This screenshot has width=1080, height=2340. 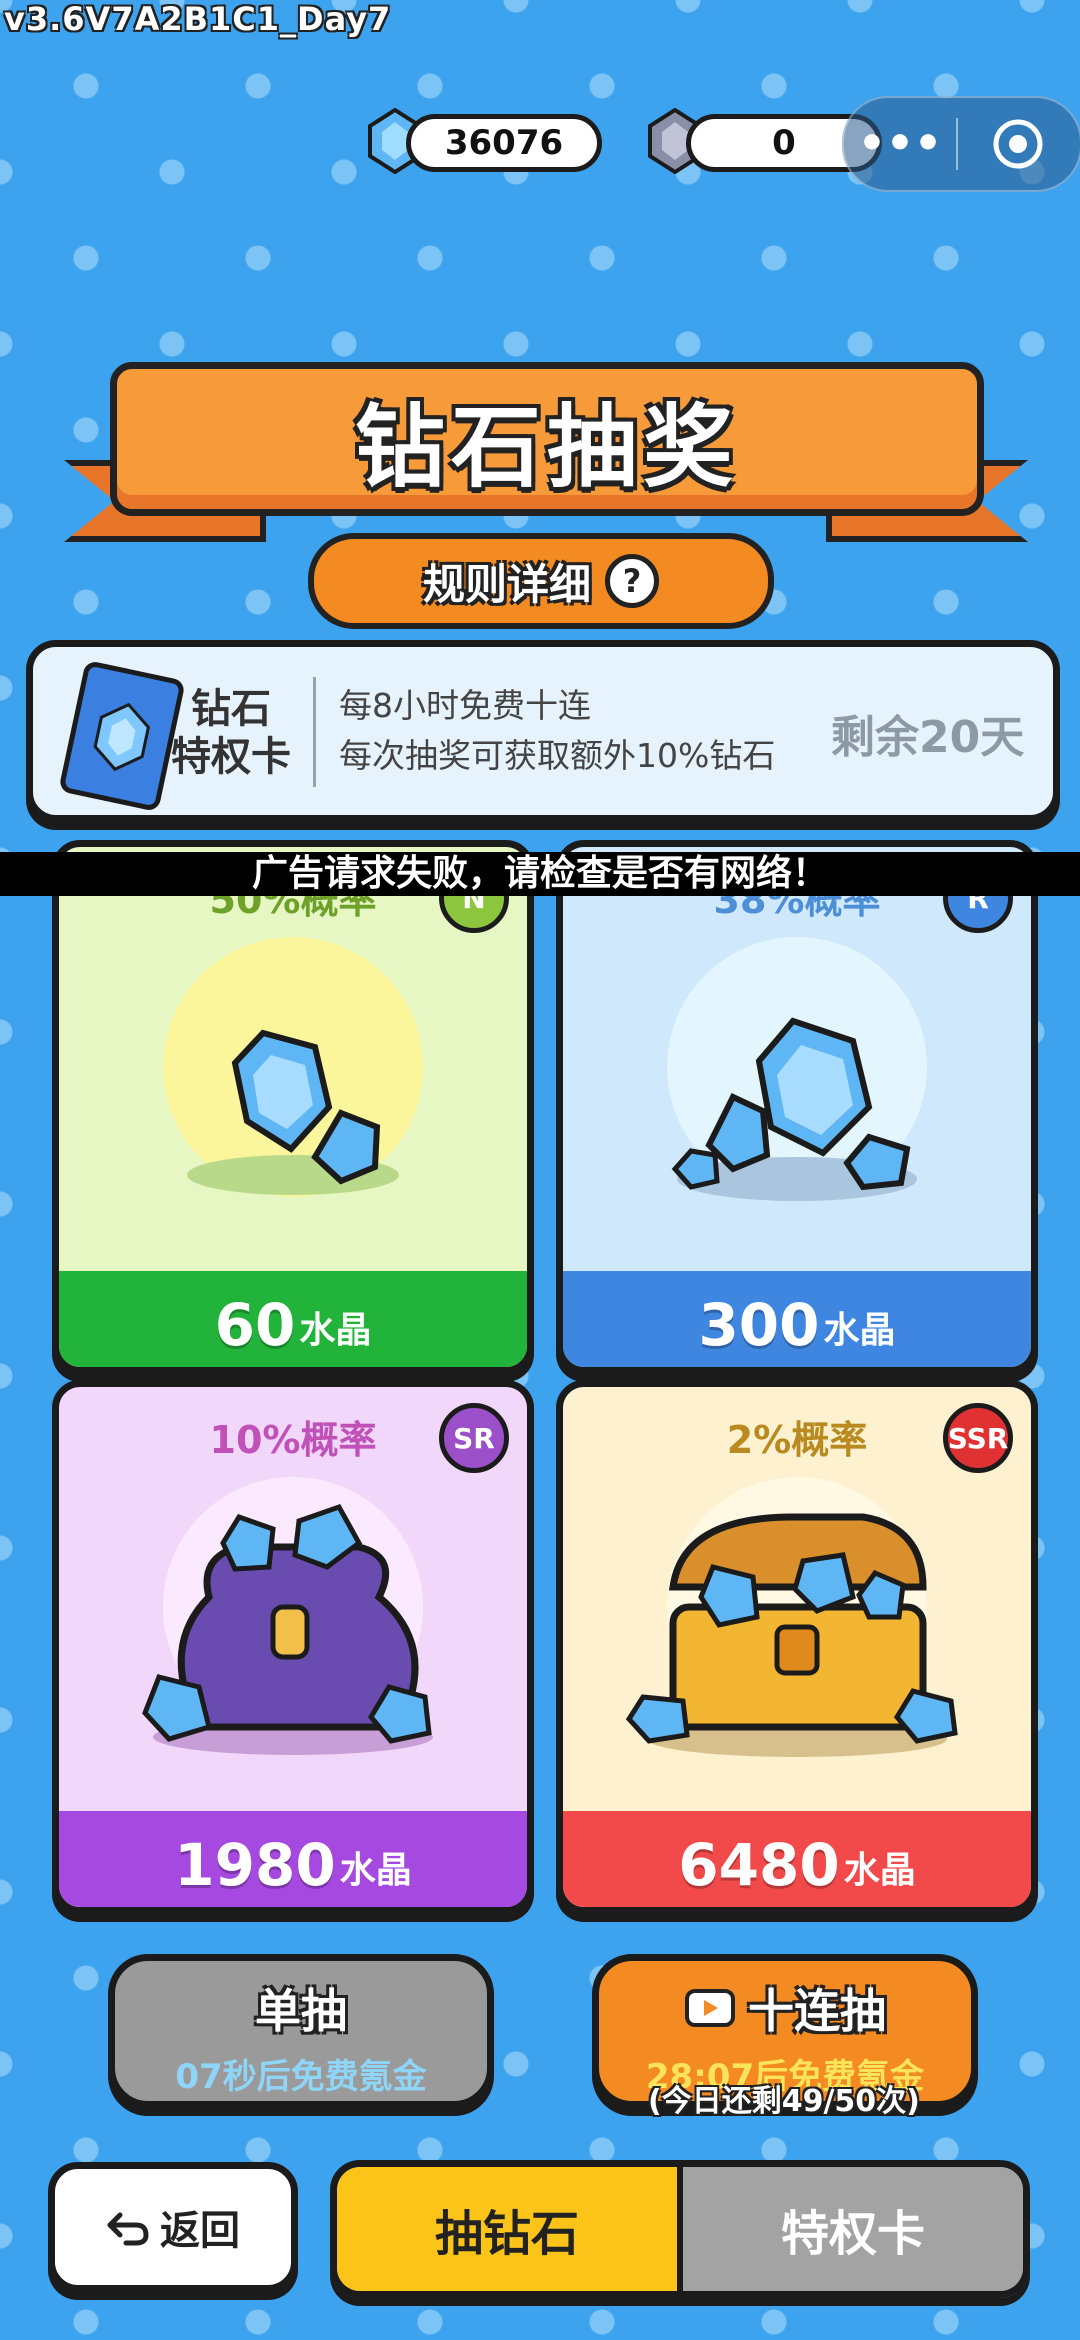 I want to click on prize-amount: 6480, so click(x=759, y=1865).